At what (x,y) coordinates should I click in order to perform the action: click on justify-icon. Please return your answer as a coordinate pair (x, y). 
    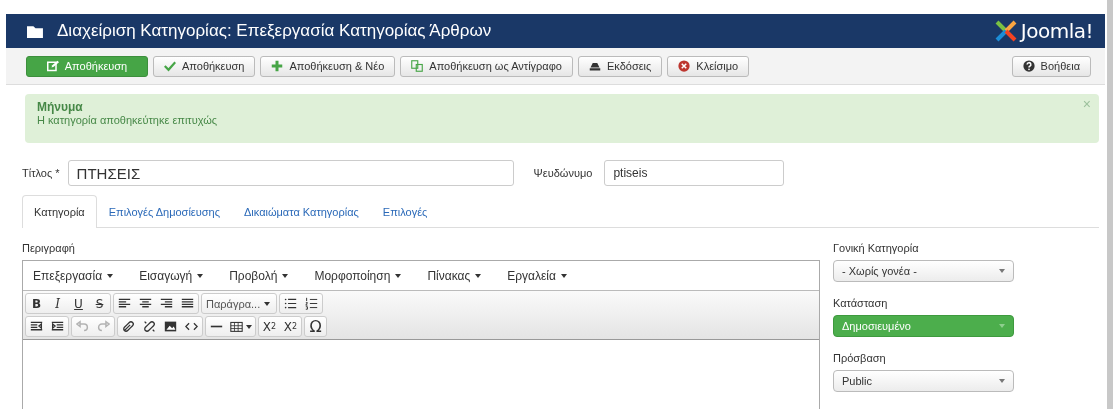
    Looking at the image, I should click on (187, 303).